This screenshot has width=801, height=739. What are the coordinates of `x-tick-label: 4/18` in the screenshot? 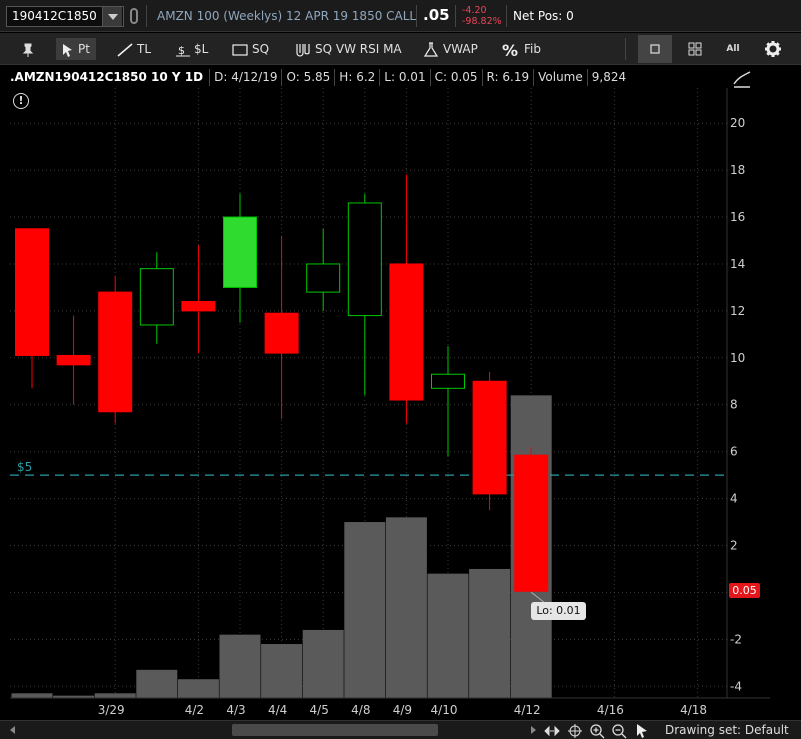 It's located at (693, 710).